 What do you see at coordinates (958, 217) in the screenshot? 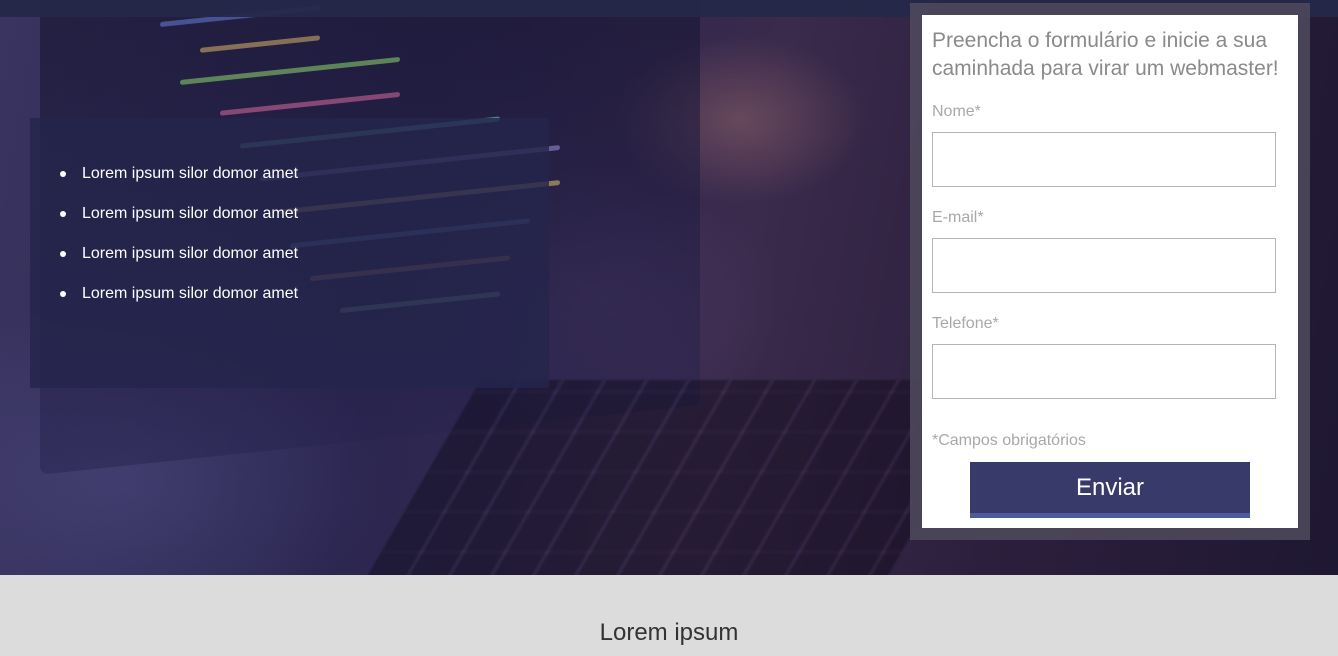
I see `email-label: E-mail*` at bounding box center [958, 217].